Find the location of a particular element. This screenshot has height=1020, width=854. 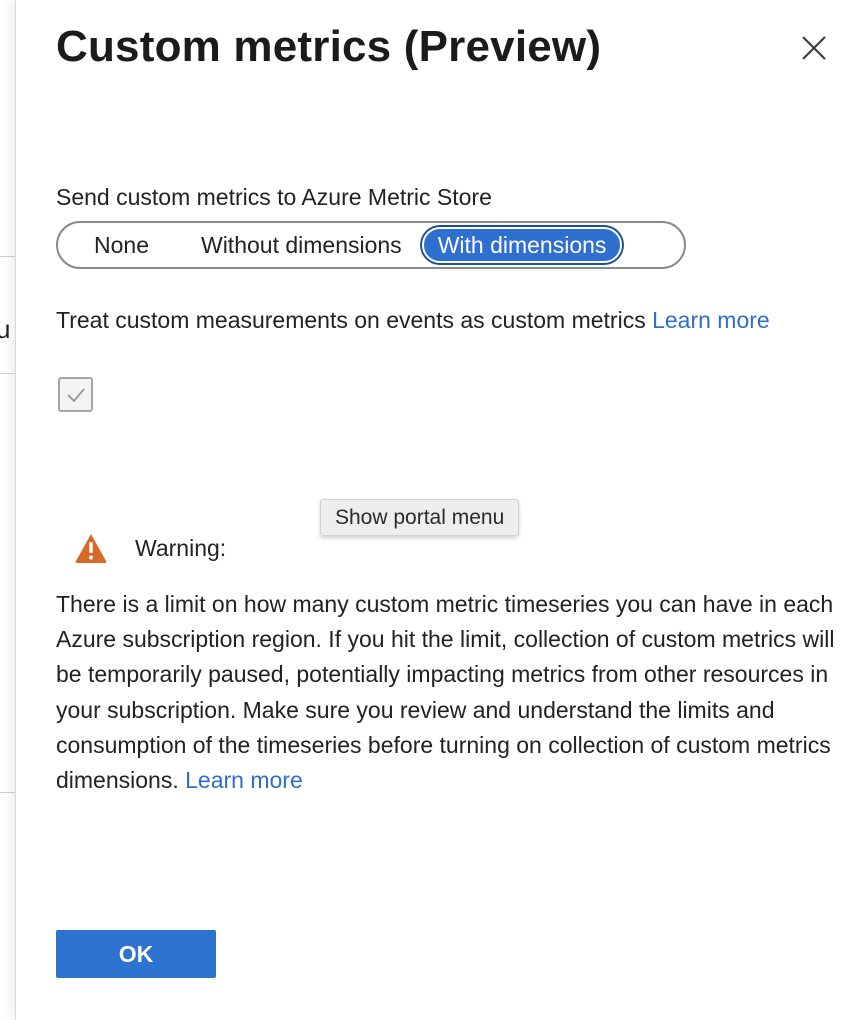

close-button is located at coordinates (814, 48).